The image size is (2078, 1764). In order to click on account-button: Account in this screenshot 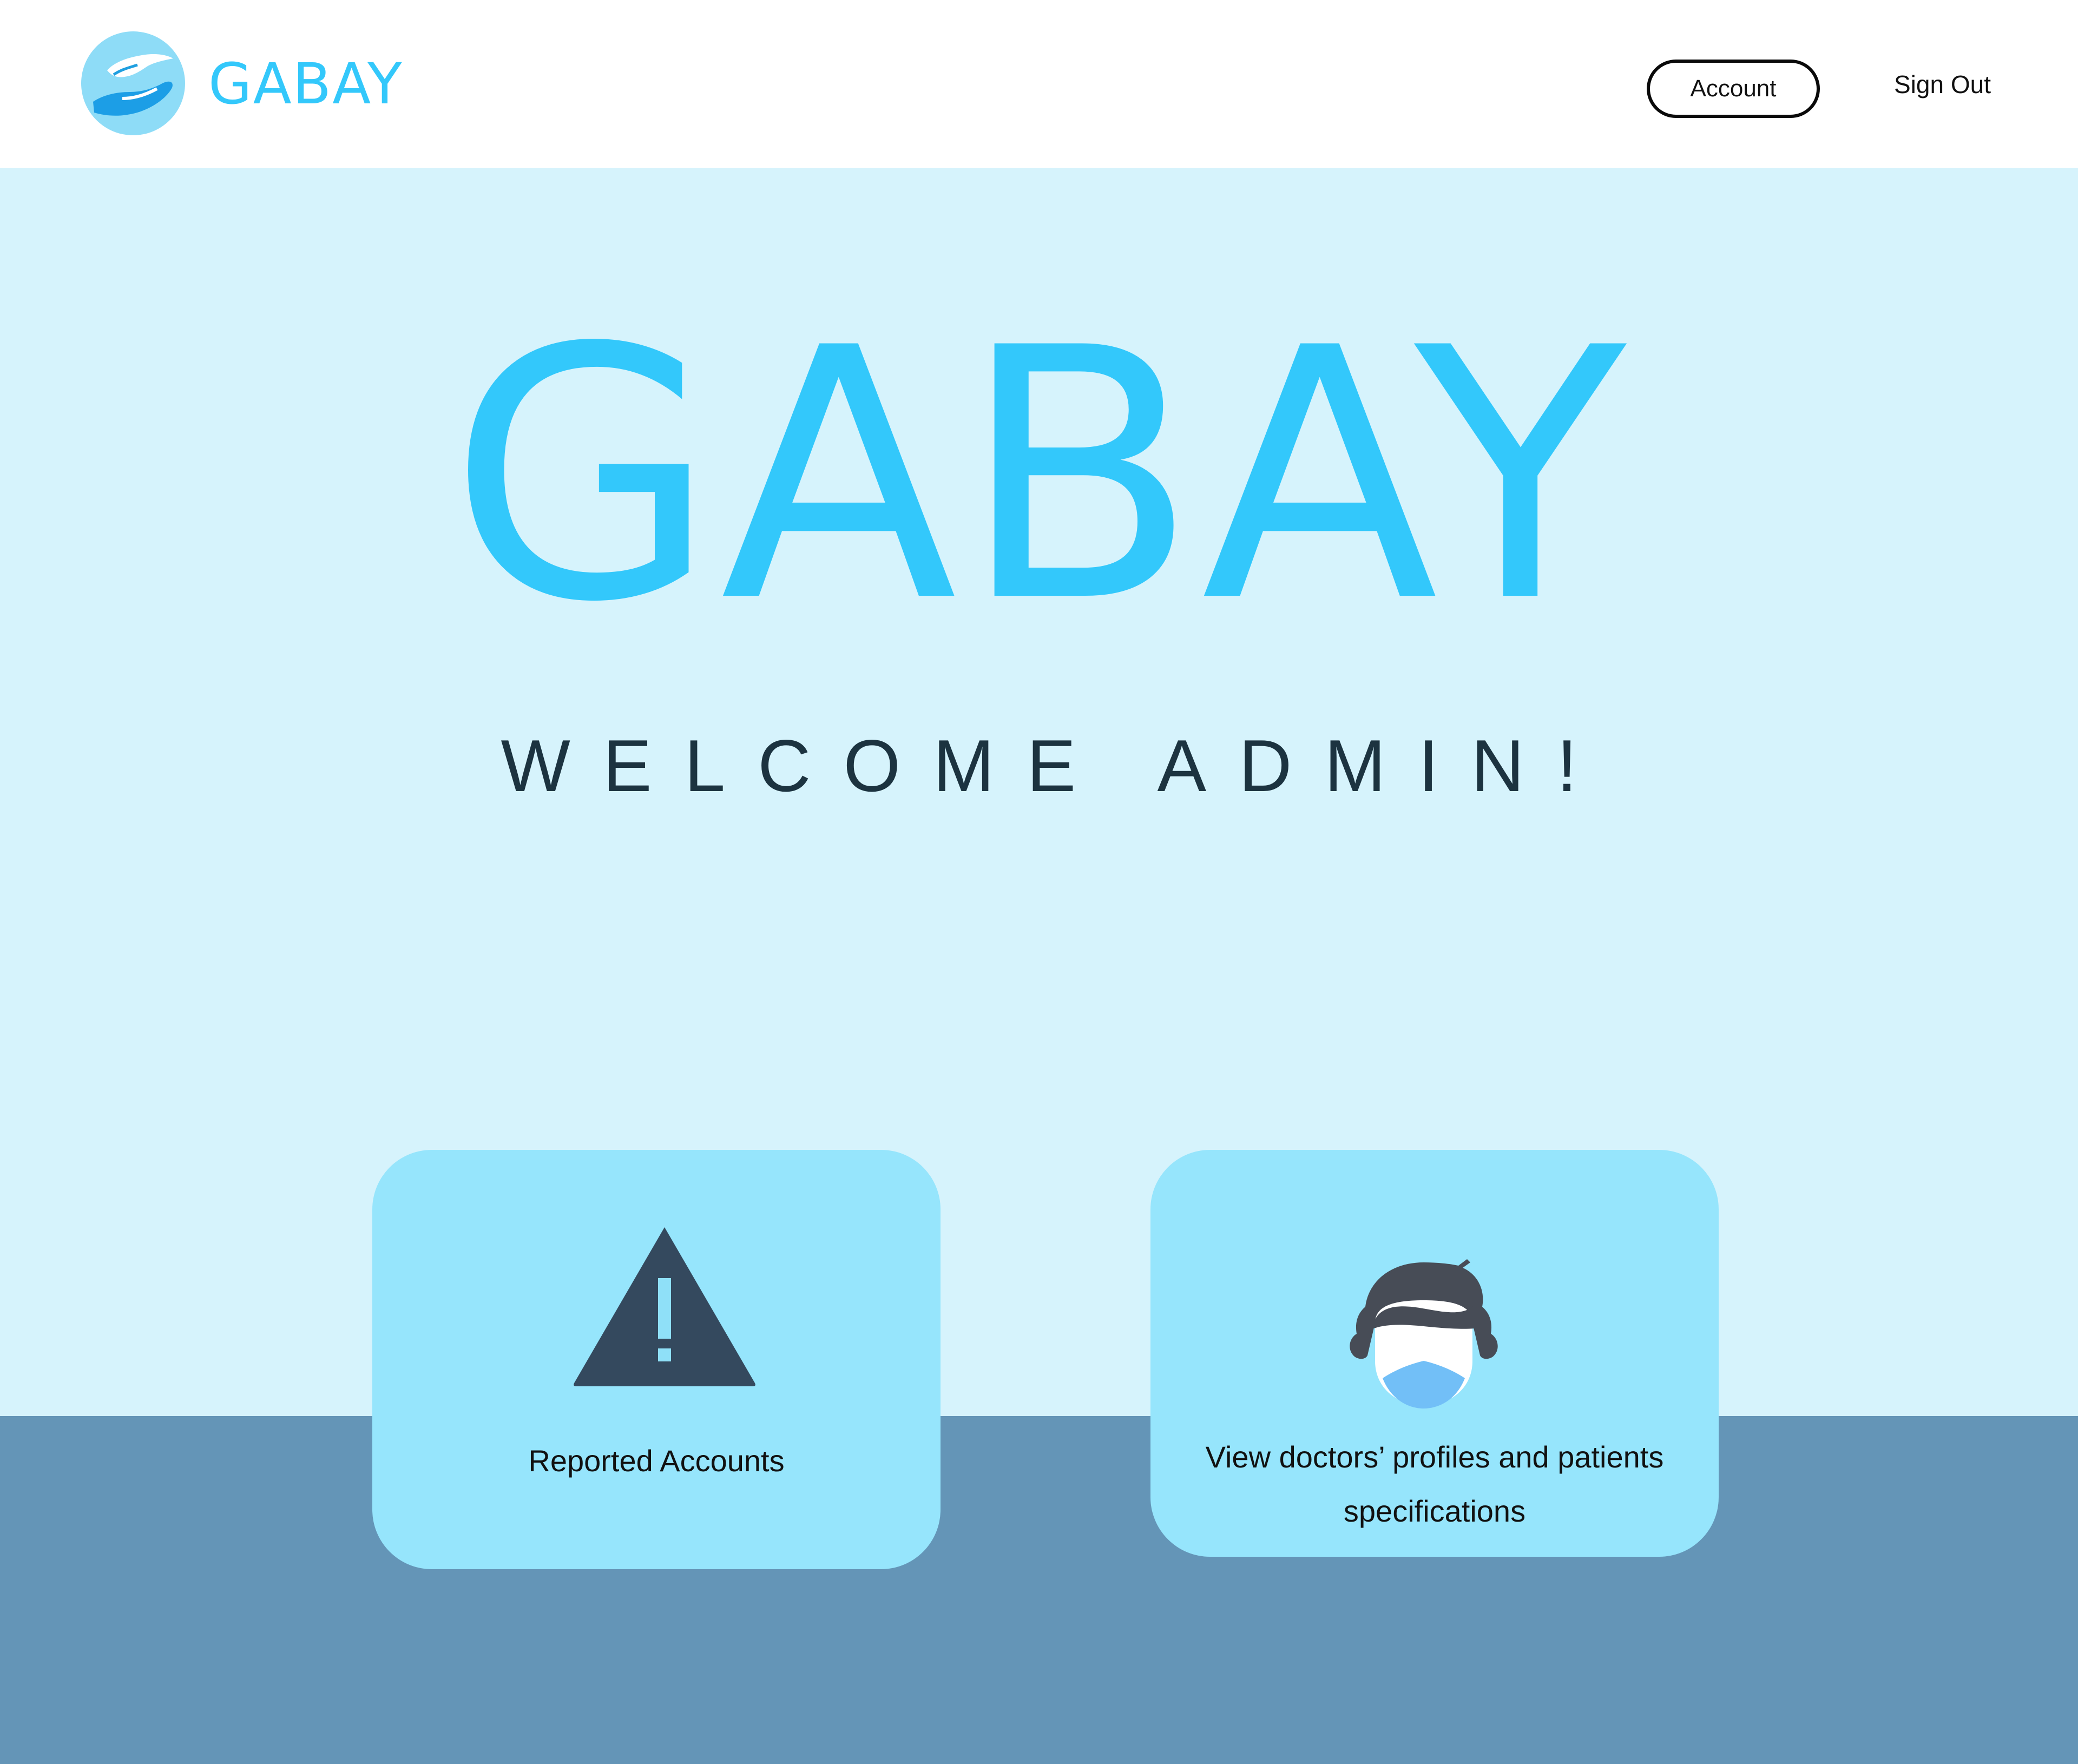, I will do `click(1733, 89)`.